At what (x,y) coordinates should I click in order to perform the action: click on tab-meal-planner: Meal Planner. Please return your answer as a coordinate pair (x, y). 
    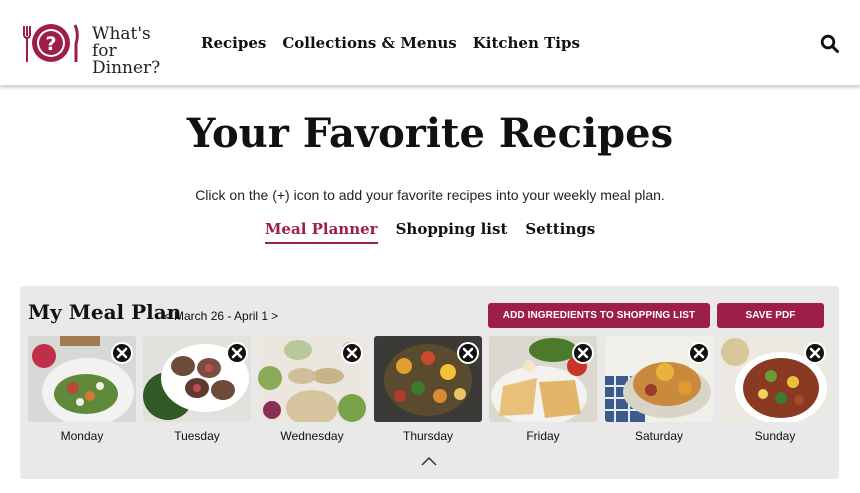
    Looking at the image, I should click on (321, 232).